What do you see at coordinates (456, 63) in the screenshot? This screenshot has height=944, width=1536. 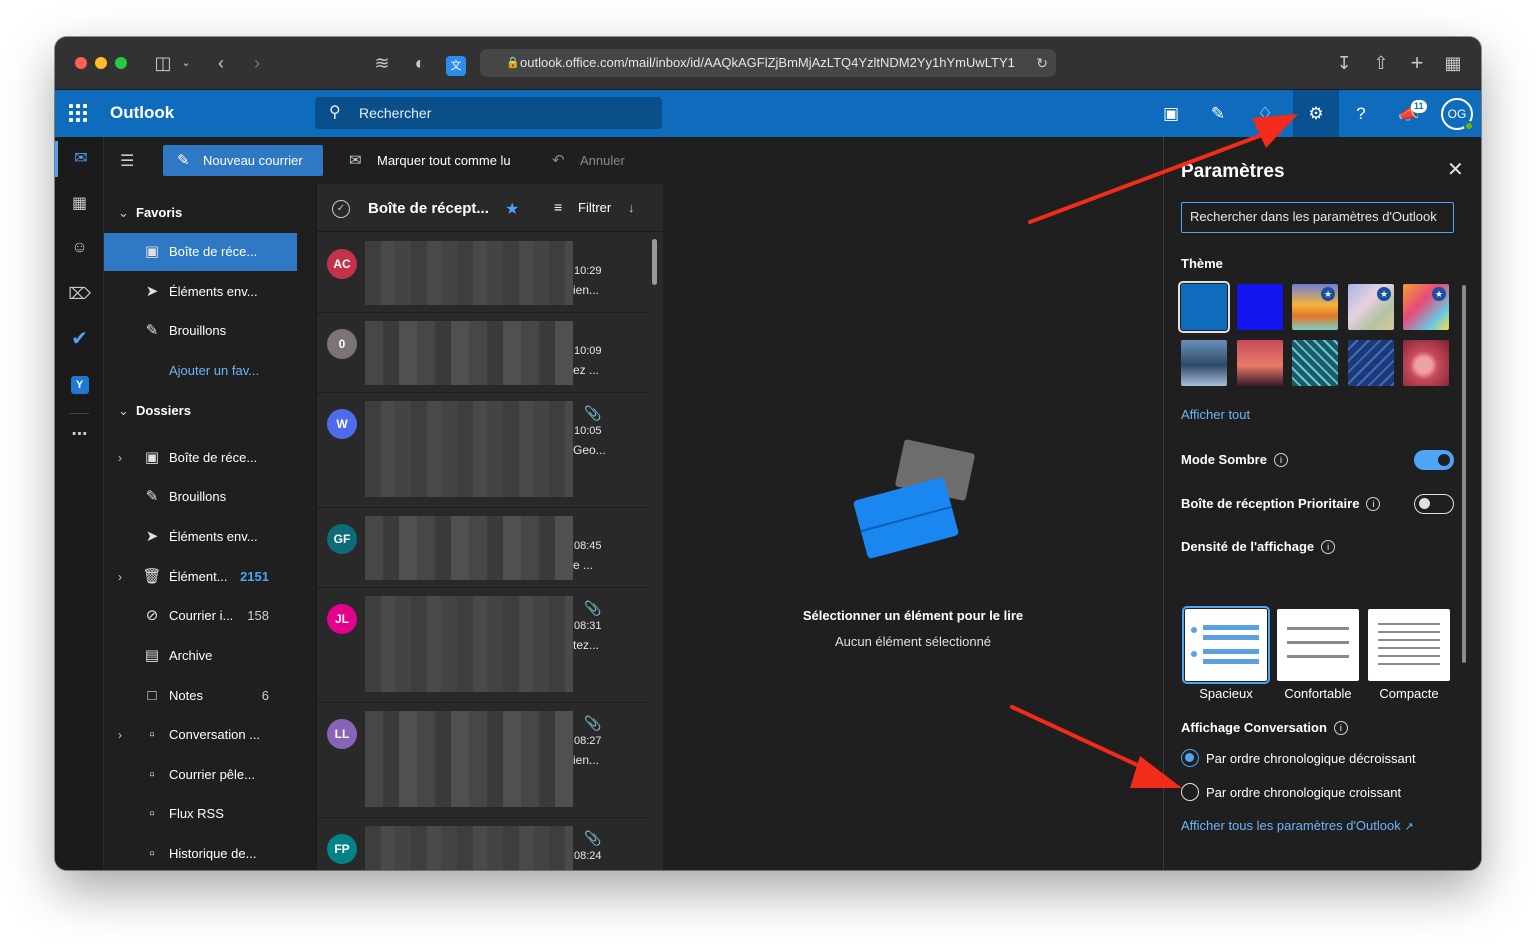 I see `translate-extension-icon: 文` at bounding box center [456, 63].